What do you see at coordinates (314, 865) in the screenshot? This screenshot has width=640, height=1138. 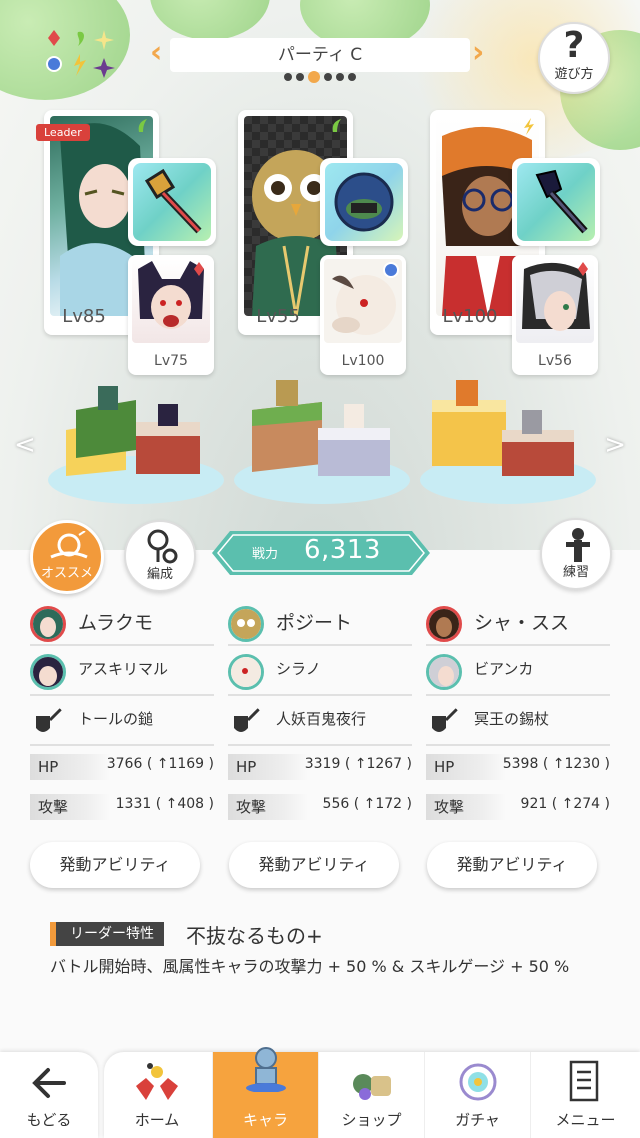 I see `ability-button-2: 発動アビリティ` at bounding box center [314, 865].